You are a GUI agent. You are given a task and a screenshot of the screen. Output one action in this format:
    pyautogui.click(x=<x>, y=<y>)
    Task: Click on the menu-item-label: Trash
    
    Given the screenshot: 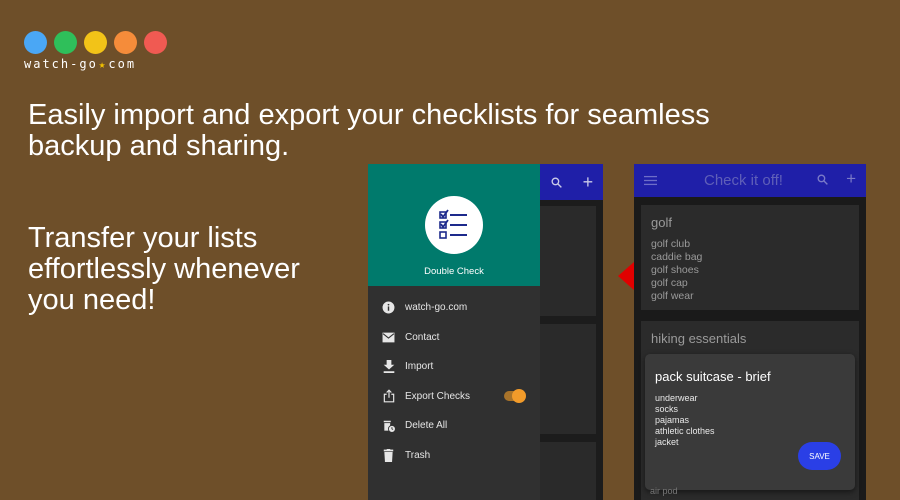 What is the action you would take?
    pyautogui.click(x=418, y=455)
    